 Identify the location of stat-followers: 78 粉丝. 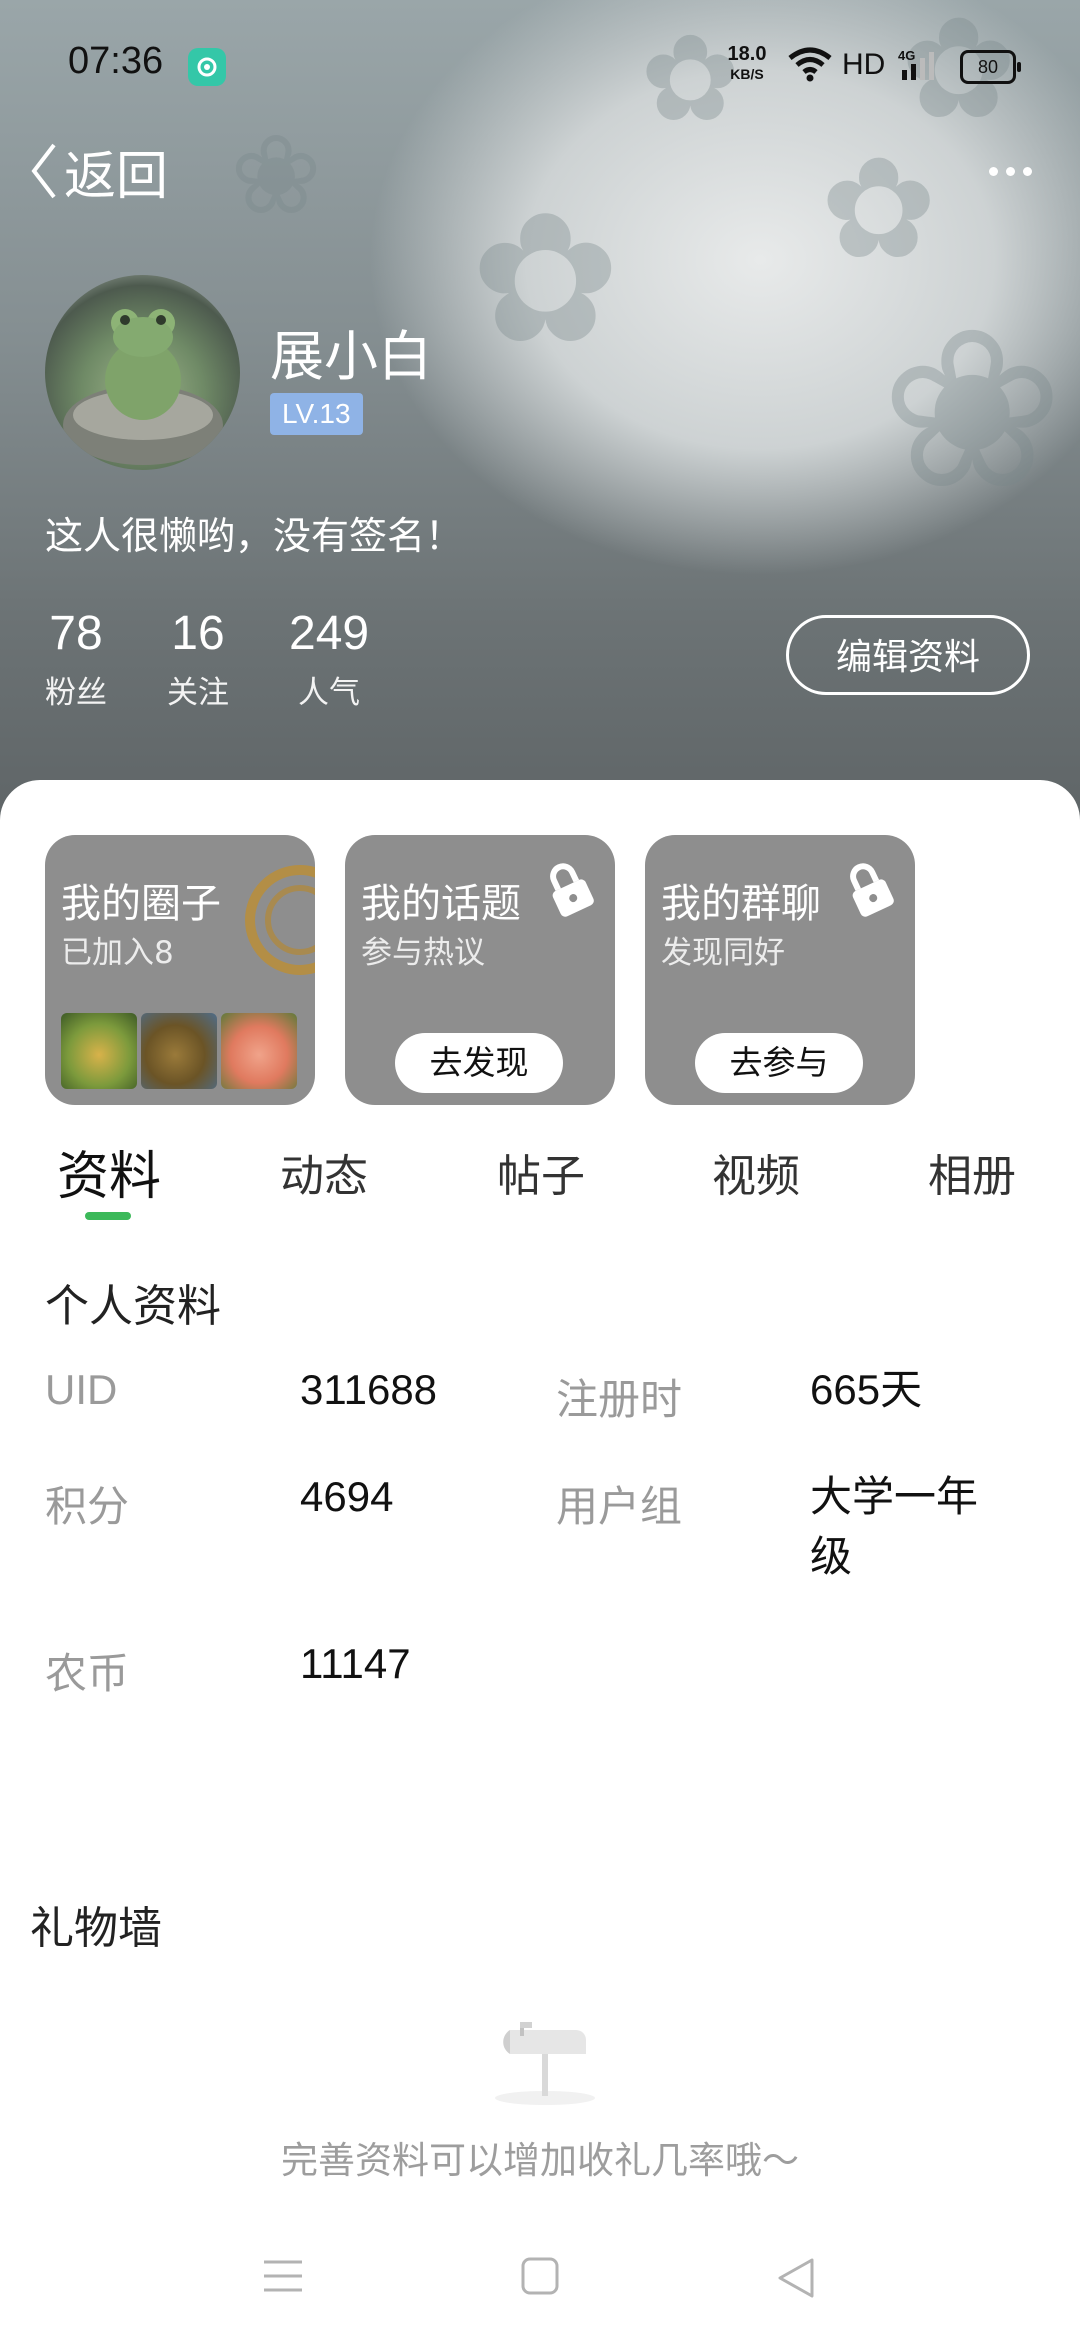
(76, 659).